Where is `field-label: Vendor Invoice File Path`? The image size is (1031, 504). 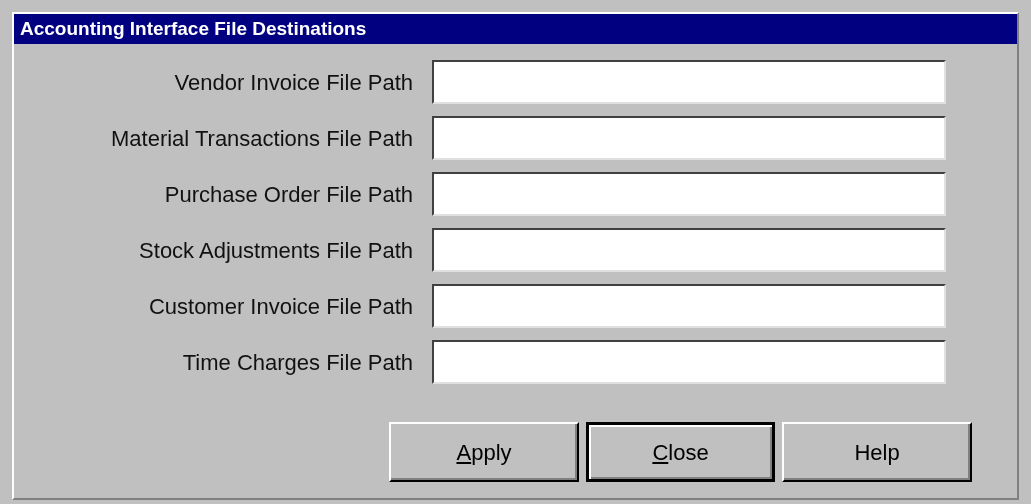 field-label: Vendor Invoice File Path is located at coordinates (293, 82).